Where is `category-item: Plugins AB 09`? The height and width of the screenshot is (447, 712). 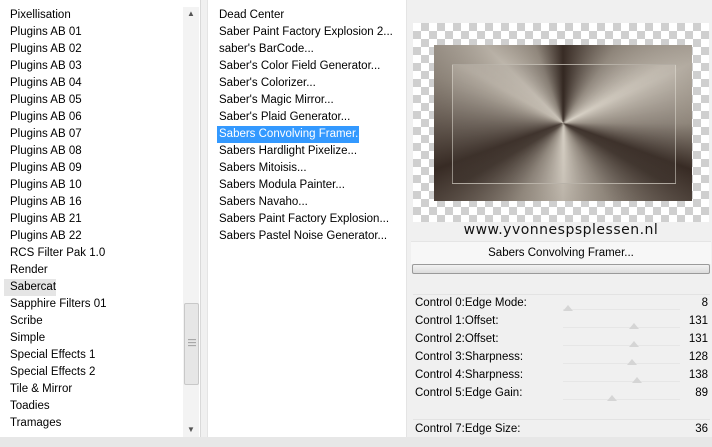
category-item: Plugins AB 09 is located at coordinates (46, 168).